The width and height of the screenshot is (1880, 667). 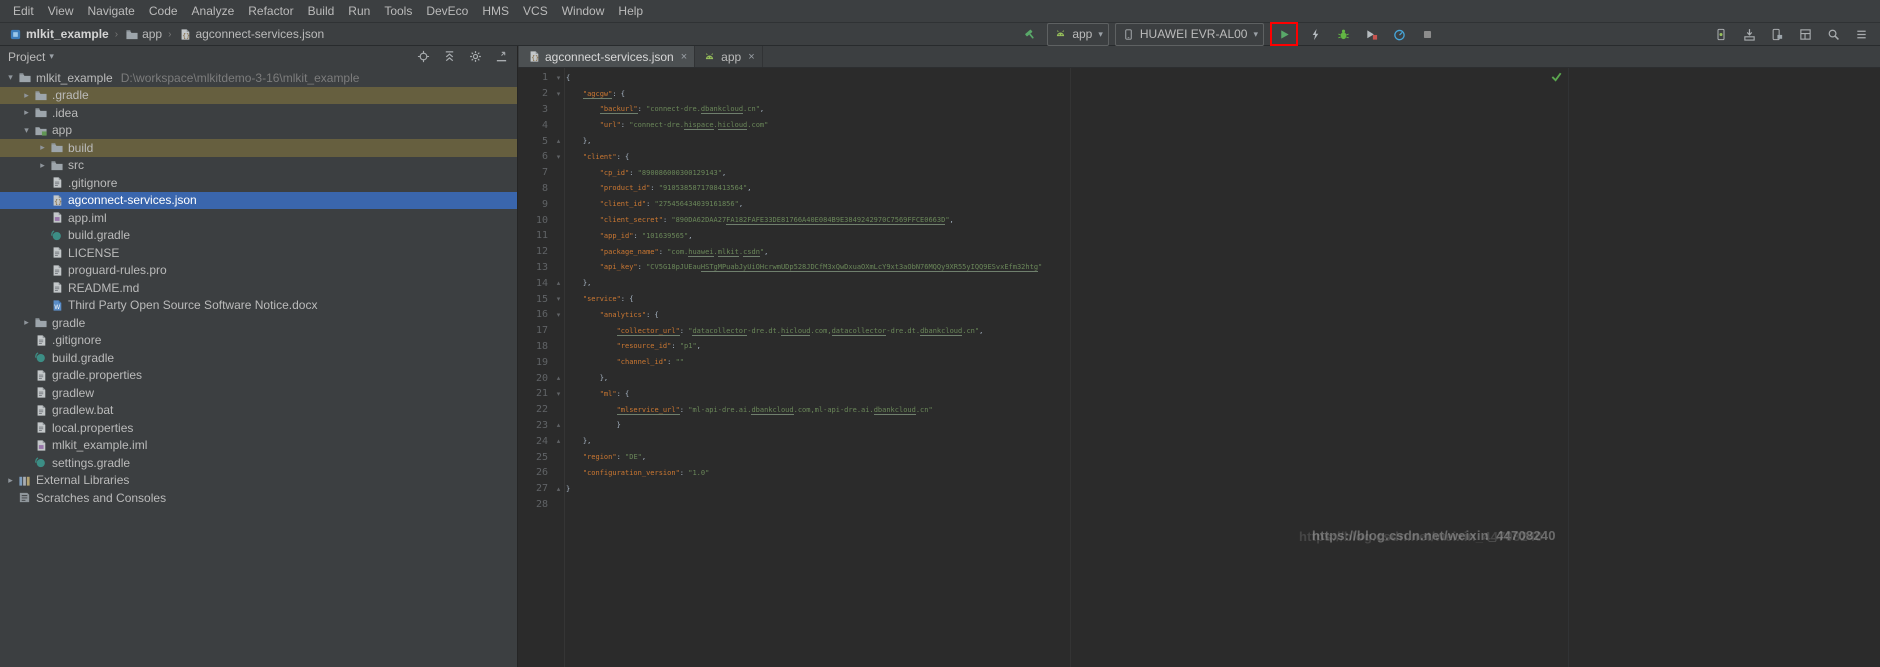 What do you see at coordinates (1805, 34) in the screenshot?
I see `layout-inspector-button` at bounding box center [1805, 34].